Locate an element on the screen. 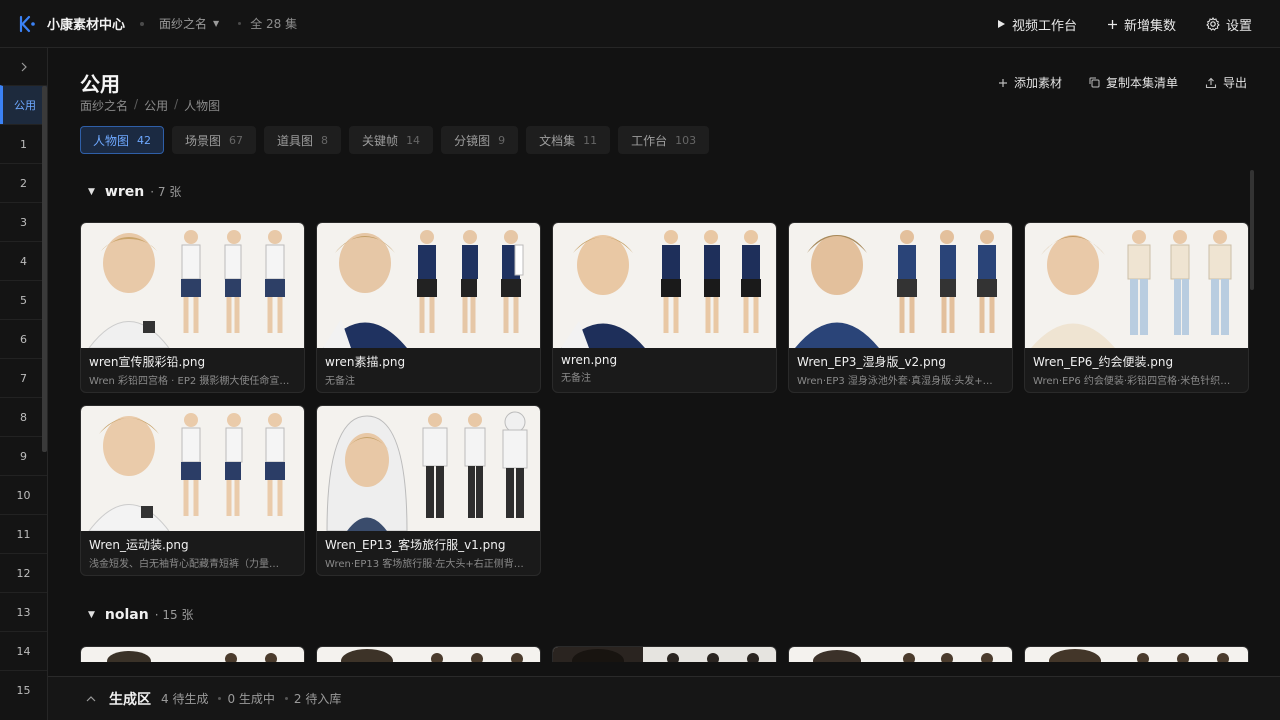 Image resolution: width=1280 pixels, height=720 pixels. group-header-nolan: ▼ nolan · 15 张 is located at coordinates (140, 614).